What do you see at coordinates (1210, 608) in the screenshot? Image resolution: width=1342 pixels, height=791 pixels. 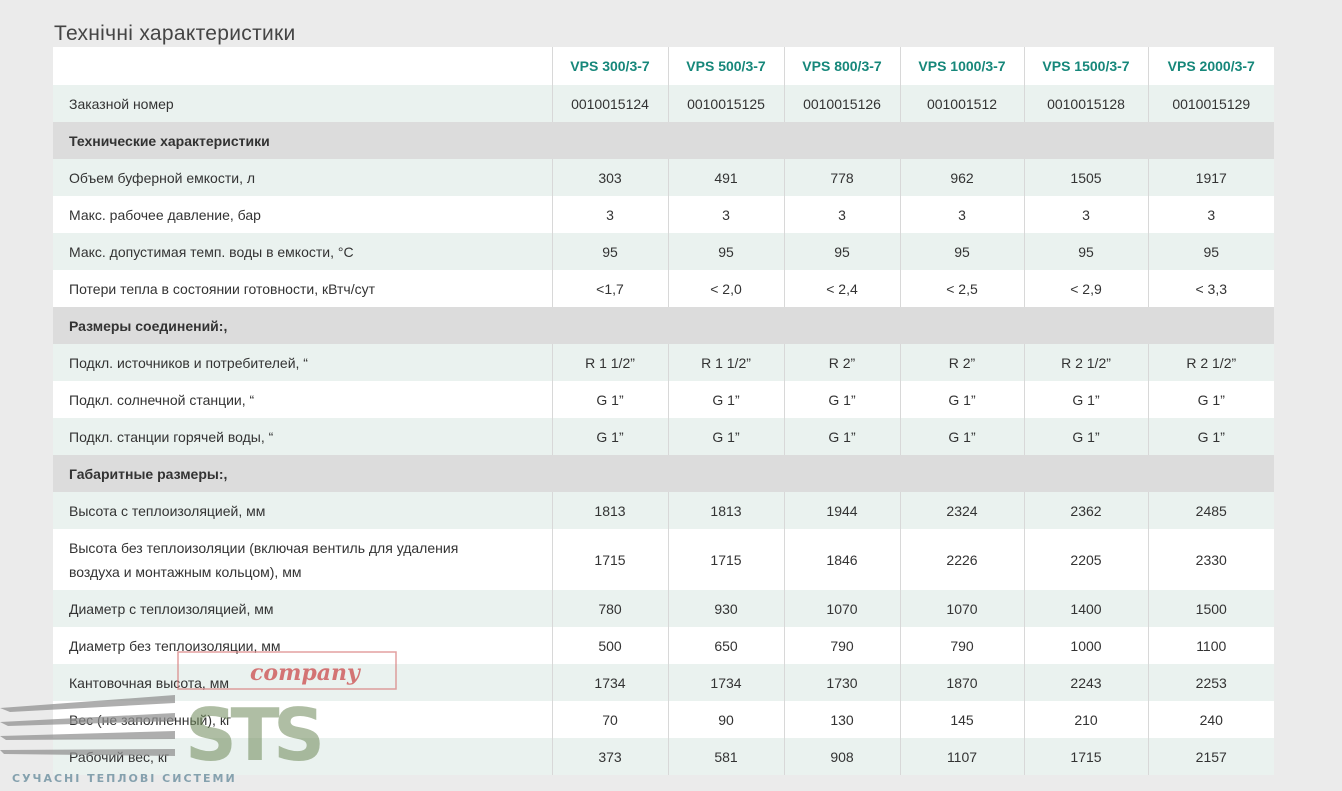 I see `cell-value: 1500` at bounding box center [1210, 608].